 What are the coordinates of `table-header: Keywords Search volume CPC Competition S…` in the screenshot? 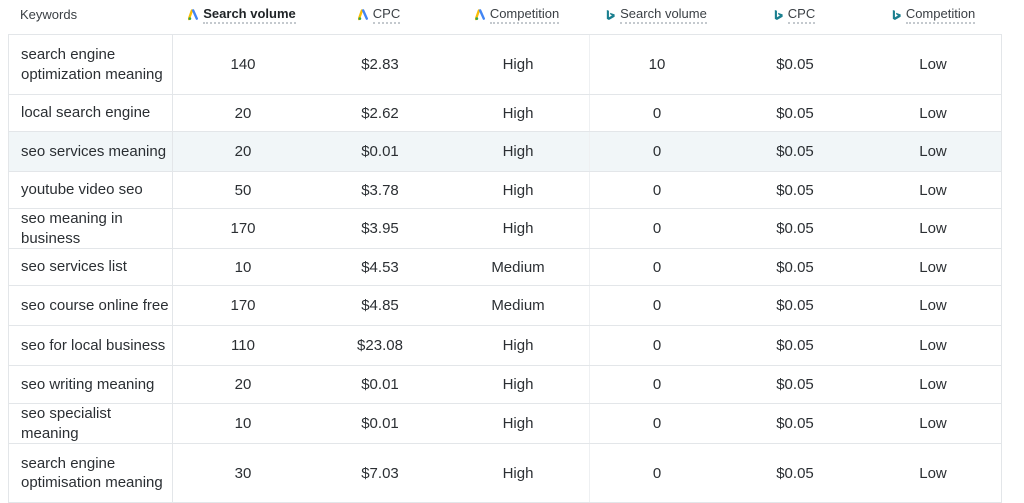 It's located at (512, 17).